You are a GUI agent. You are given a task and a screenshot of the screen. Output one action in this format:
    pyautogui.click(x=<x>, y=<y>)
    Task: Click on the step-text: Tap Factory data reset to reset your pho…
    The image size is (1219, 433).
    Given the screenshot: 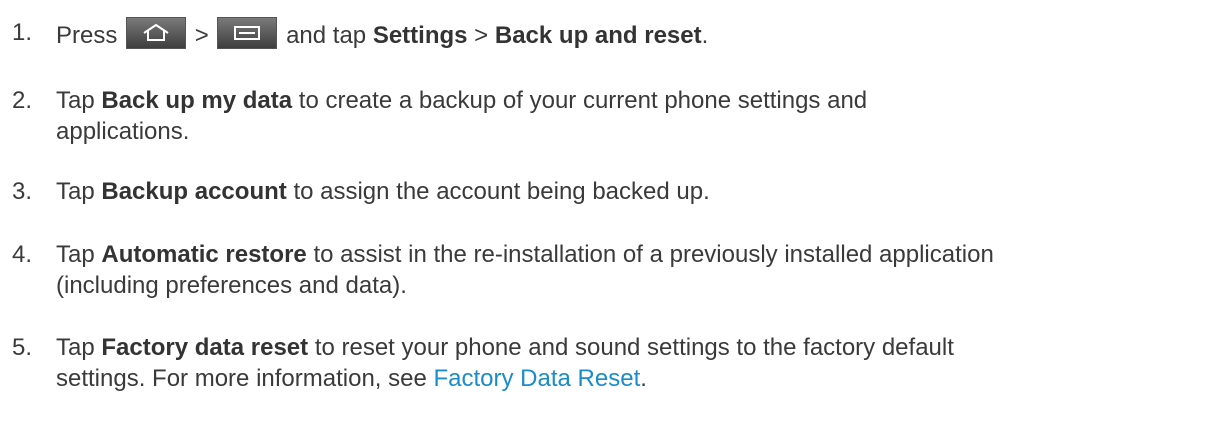 What is the action you would take?
    pyautogui.click(x=631, y=363)
    